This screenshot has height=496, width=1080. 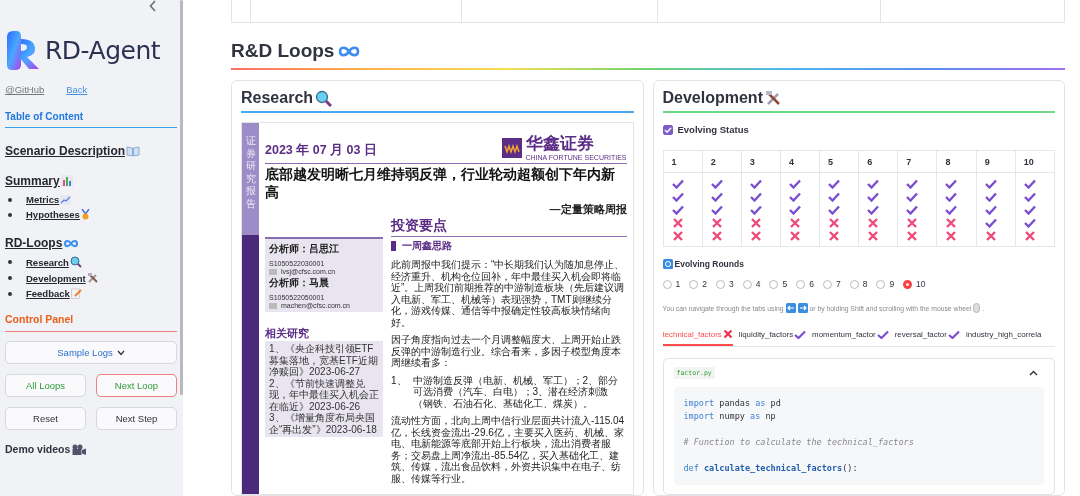 What do you see at coordinates (667, 129) in the screenshot?
I see `checkbox` at bounding box center [667, 129].